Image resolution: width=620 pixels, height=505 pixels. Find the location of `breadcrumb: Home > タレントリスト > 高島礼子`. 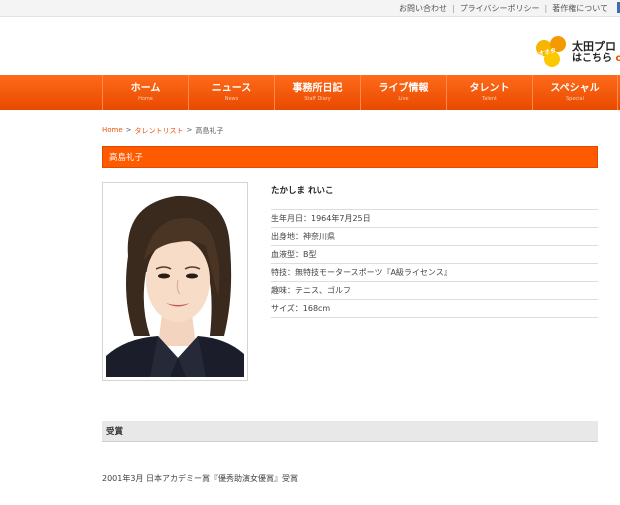

breadcrumb: Home > タレントリスト > 高島礼子 is located at coordinates (162, 131).